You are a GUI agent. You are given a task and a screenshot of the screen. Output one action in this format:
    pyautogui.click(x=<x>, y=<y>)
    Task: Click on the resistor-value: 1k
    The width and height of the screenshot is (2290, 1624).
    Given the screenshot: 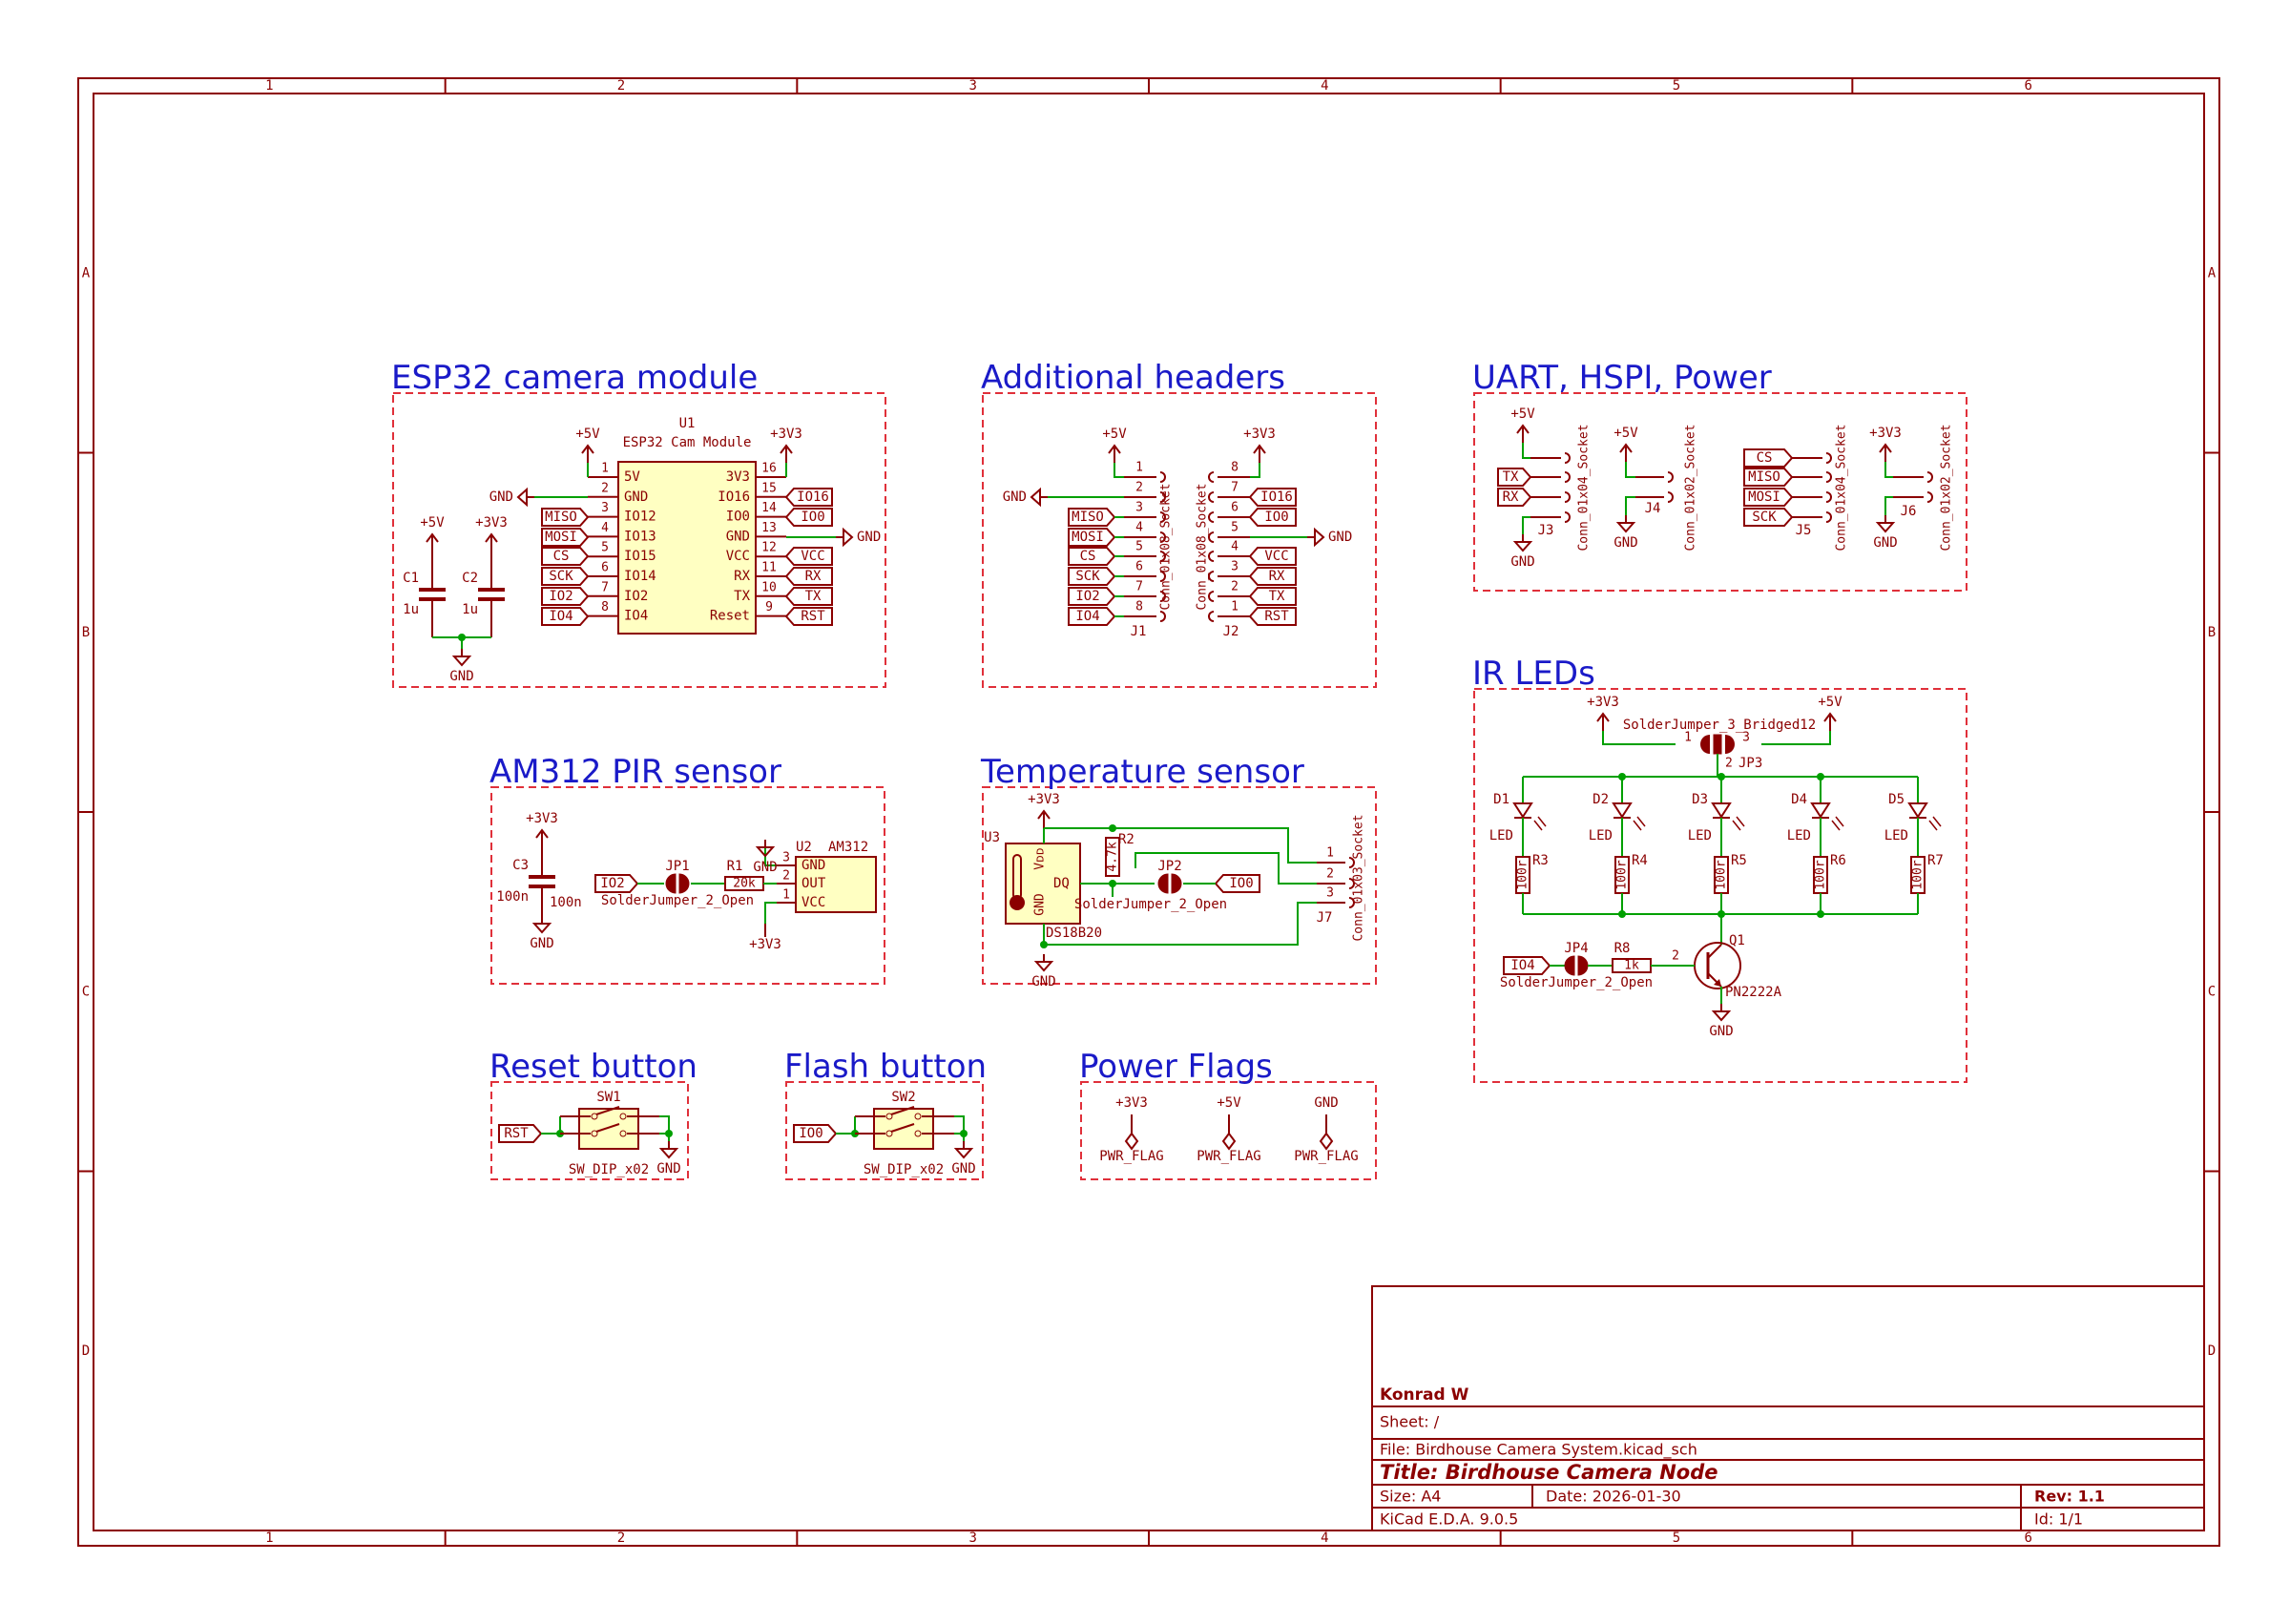 What is the action you would take?
    pyautogui.click(x=1631, y=966)
    